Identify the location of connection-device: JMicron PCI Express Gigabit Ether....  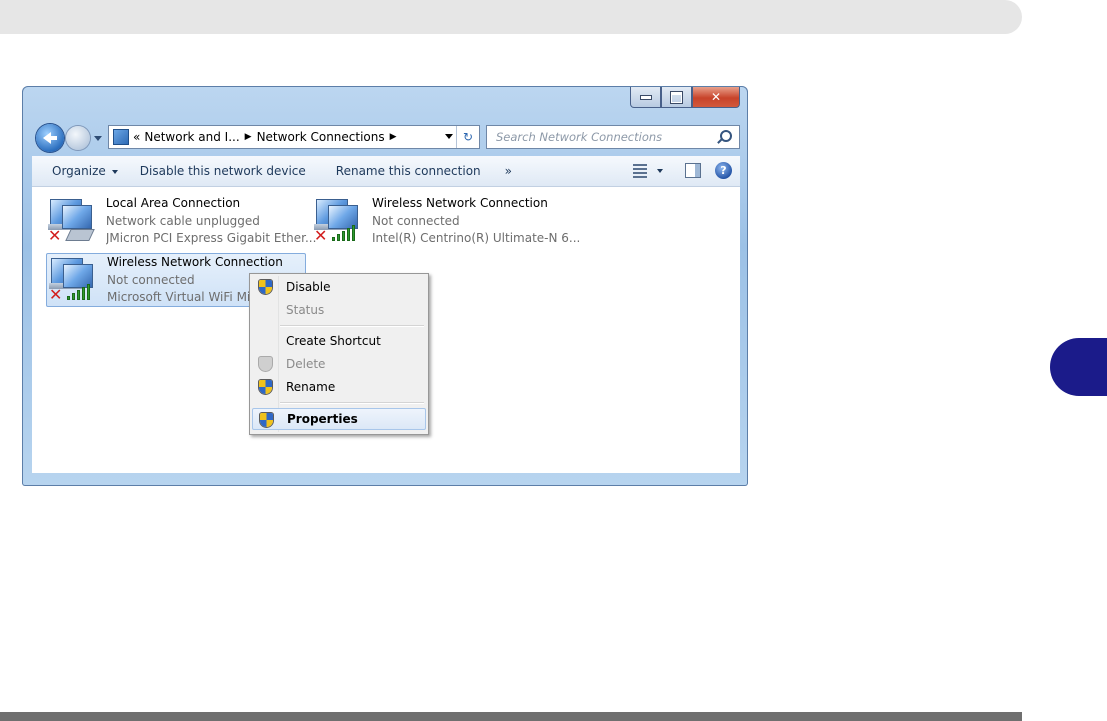
(210, 238).